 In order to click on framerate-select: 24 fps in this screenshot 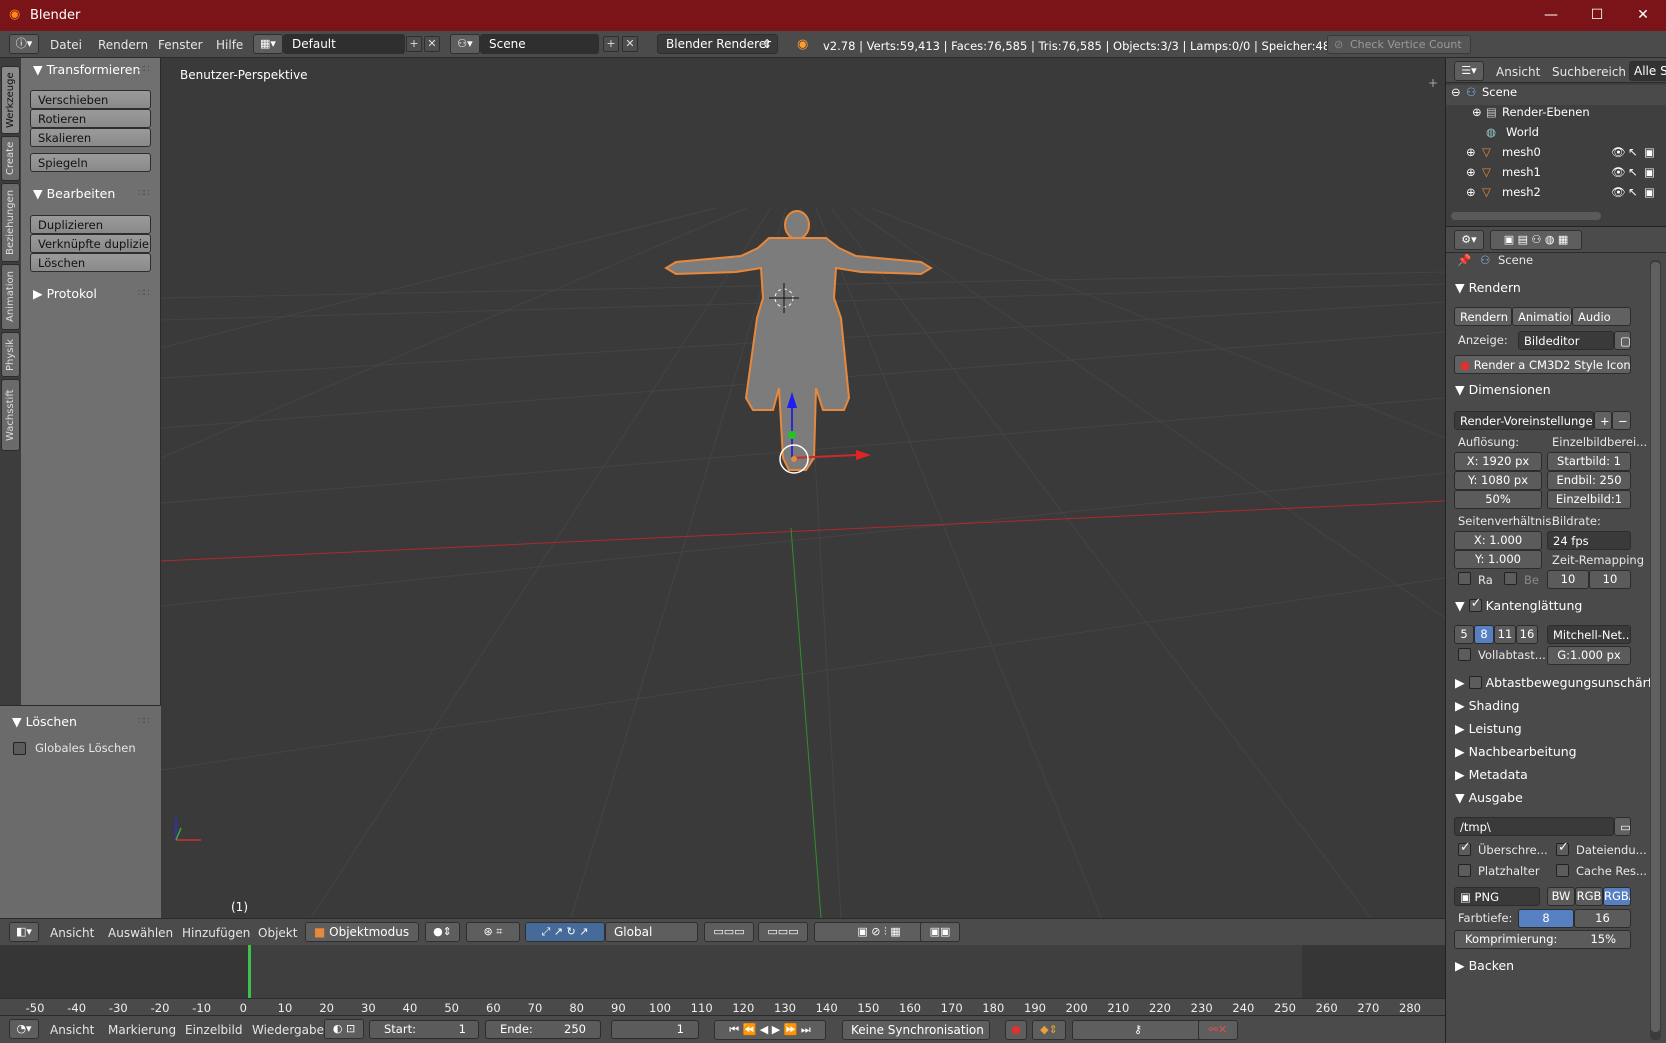, I will do `click(1589, 540)`.